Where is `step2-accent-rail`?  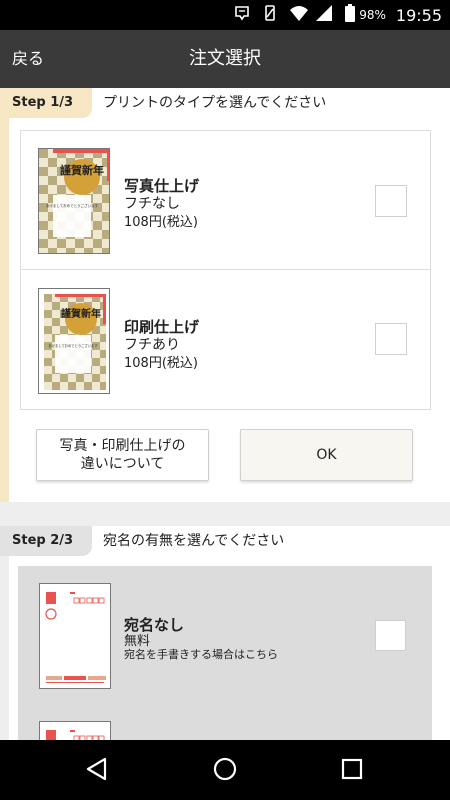
step2-accent-rail is located at coordinates (4, 633).